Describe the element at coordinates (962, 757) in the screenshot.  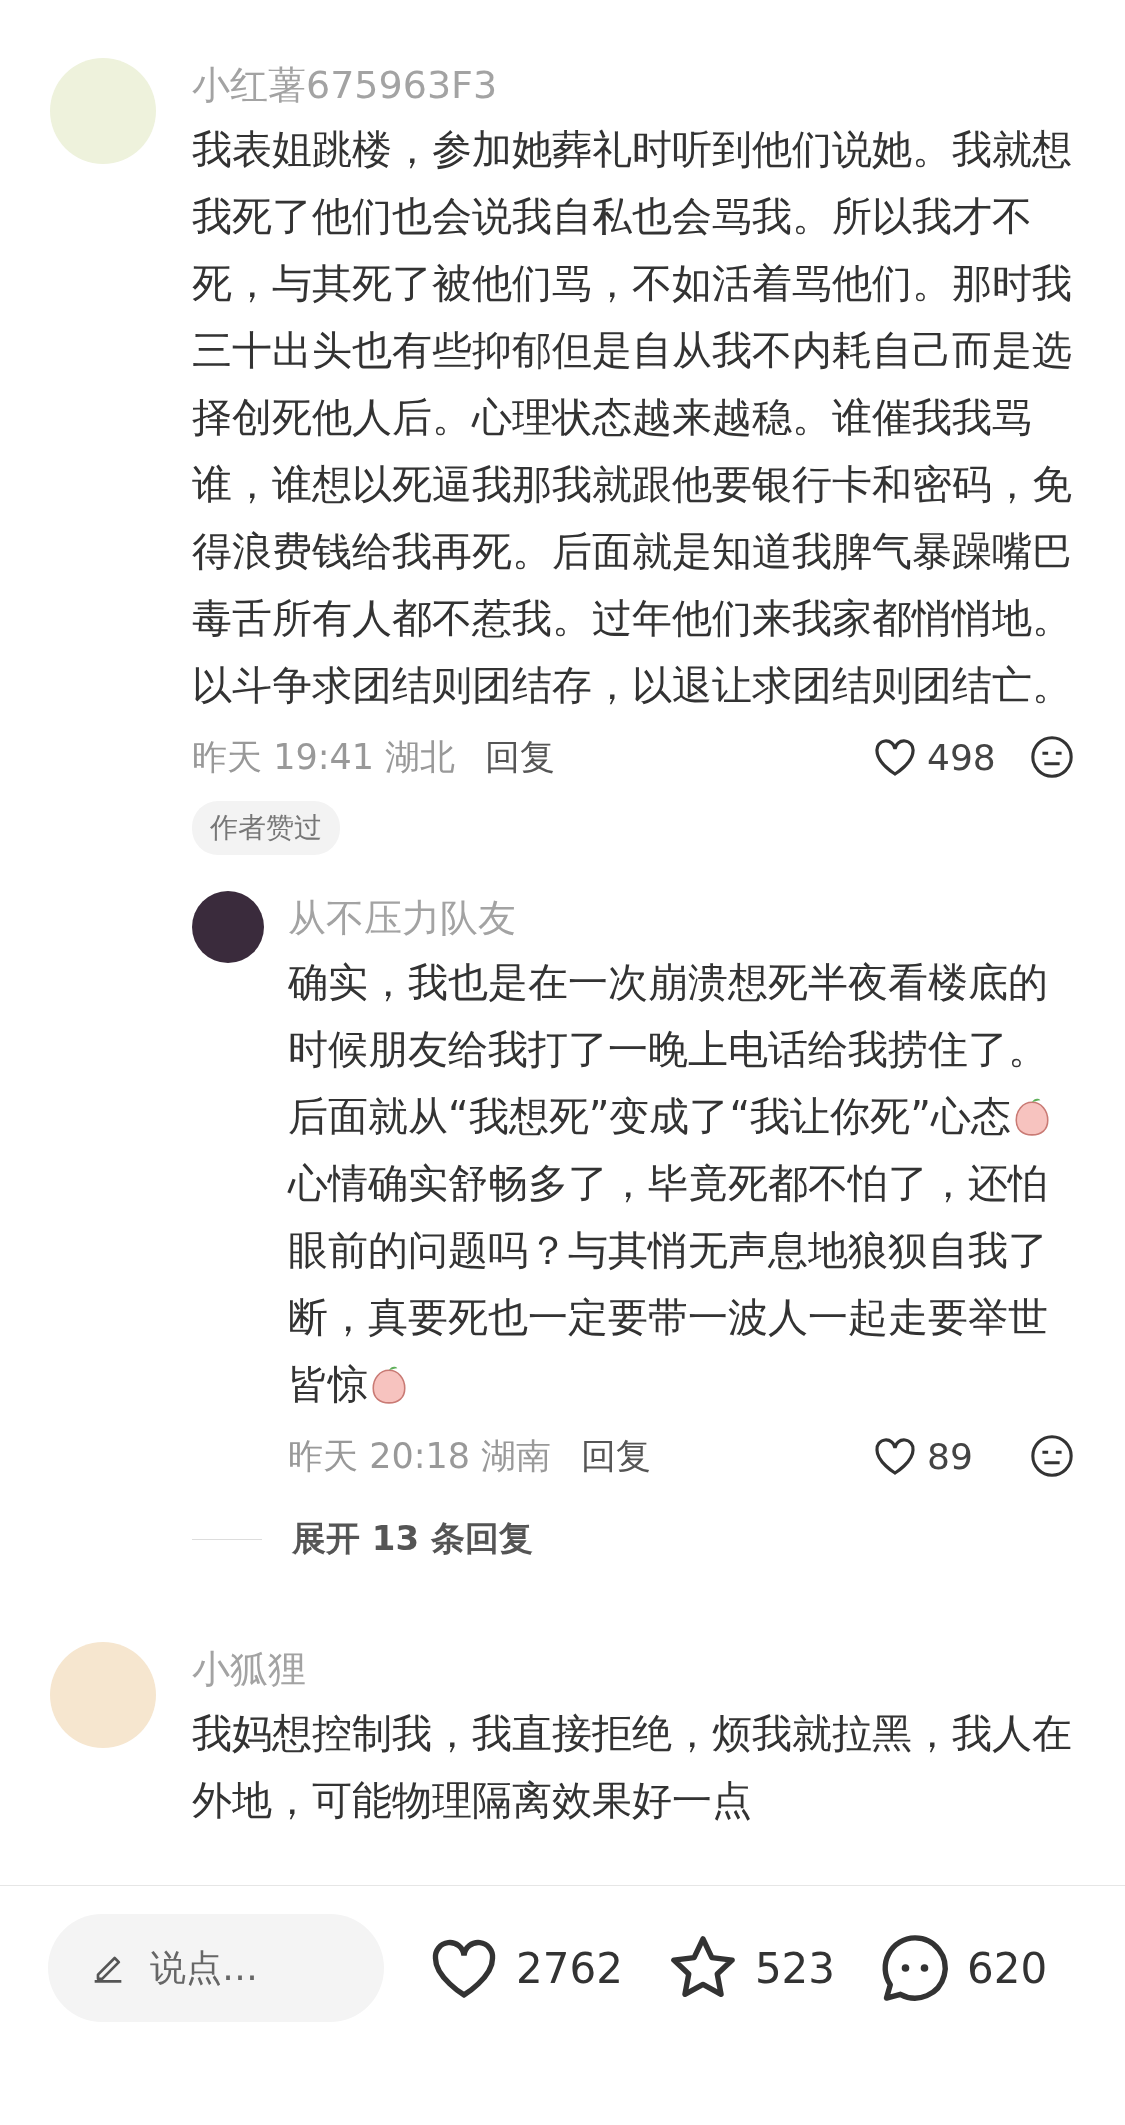
I see `like-count: 498` at that location.